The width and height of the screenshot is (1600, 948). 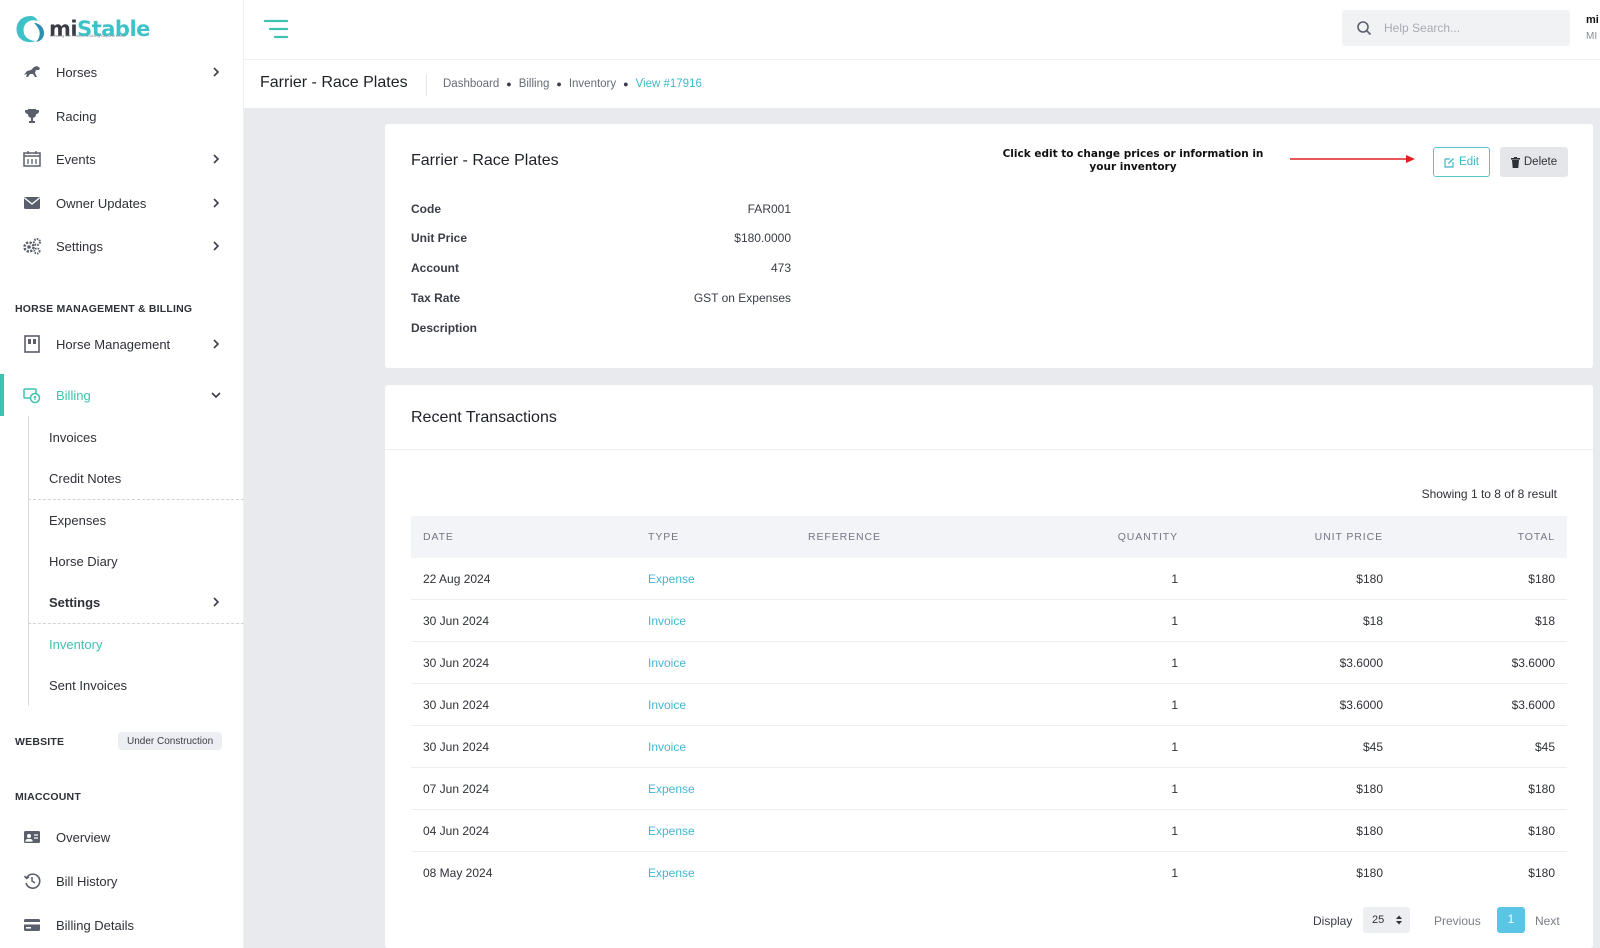 I want to click on user-name: mi, so click(x=1592, y=20).